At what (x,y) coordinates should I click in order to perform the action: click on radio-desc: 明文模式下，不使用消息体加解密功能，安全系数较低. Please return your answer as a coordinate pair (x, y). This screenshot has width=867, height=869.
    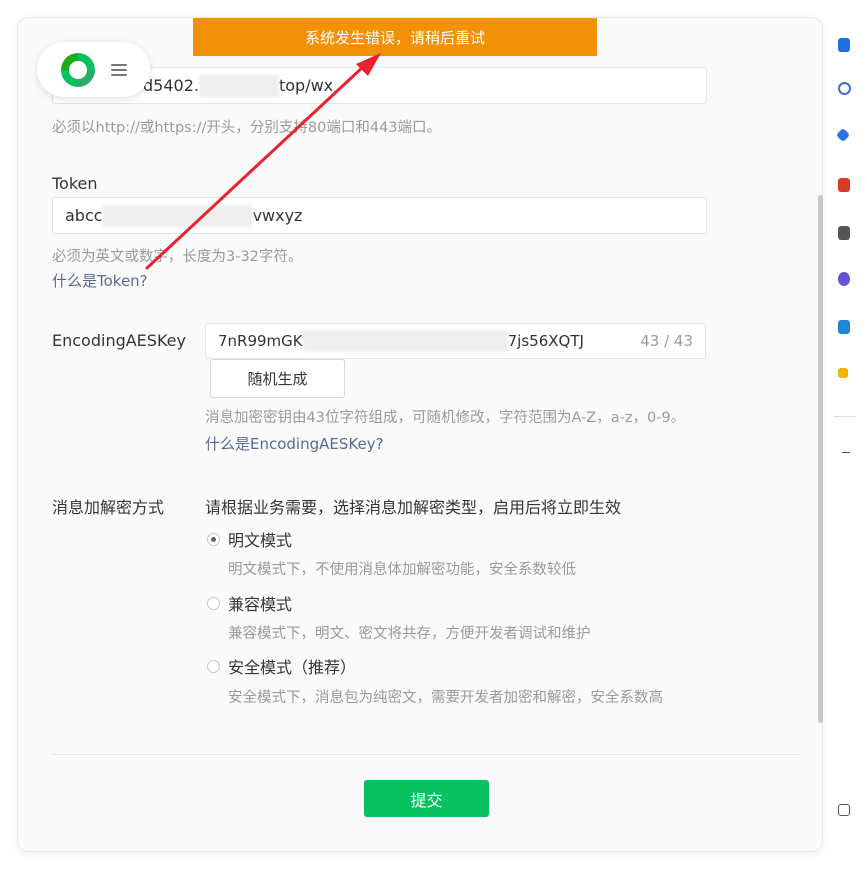
    Looking at the image, I should click on (402, 570).